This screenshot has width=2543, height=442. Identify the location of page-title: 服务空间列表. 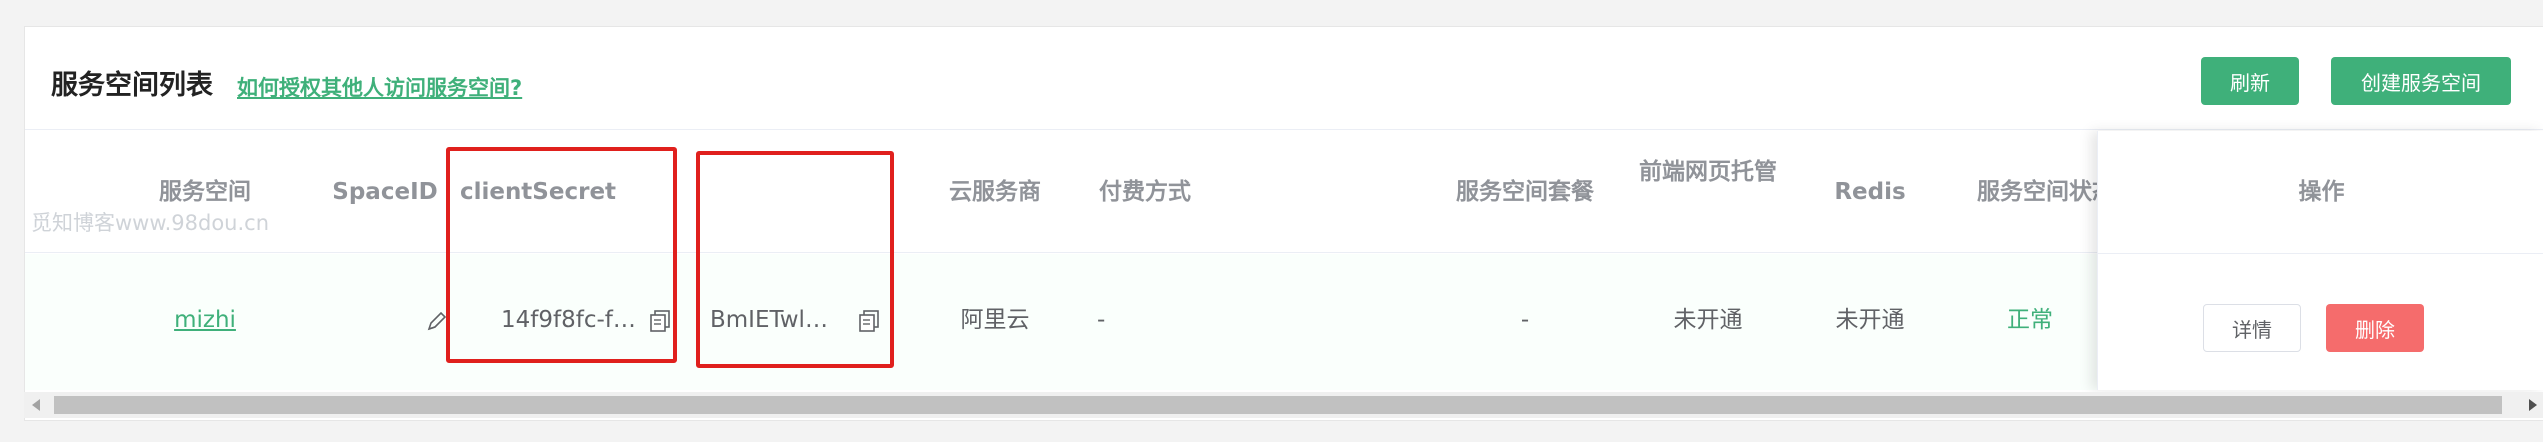
(132, 85).